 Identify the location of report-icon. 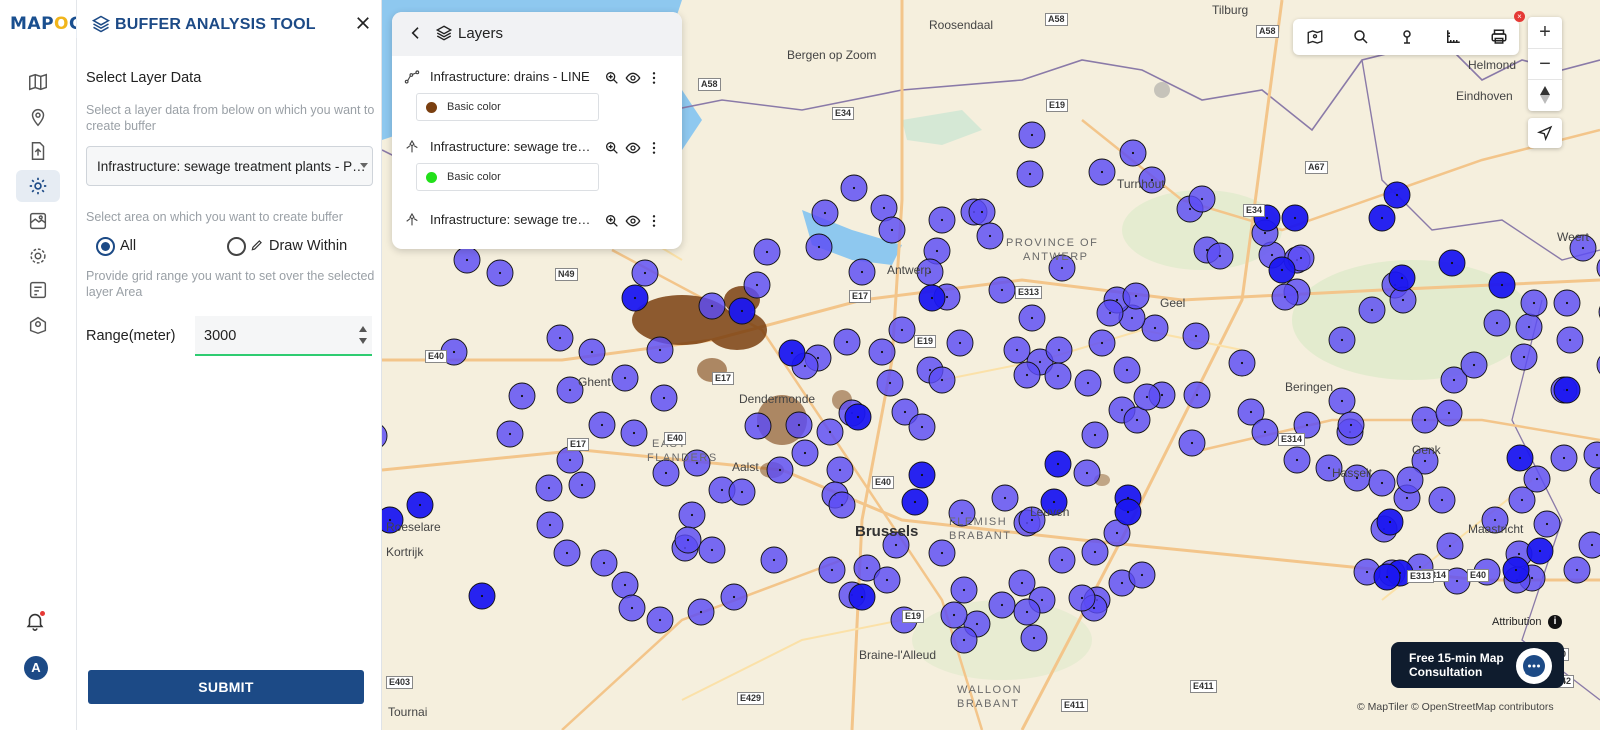
(38, 290).